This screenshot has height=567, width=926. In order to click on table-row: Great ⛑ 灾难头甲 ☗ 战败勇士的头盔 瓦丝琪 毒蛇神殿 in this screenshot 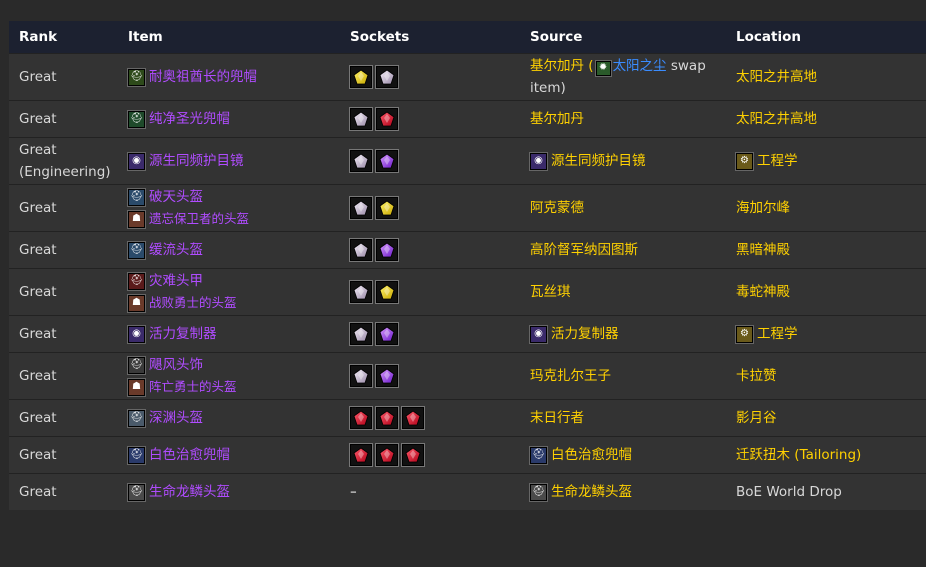, I will do `click(467, 292)`.